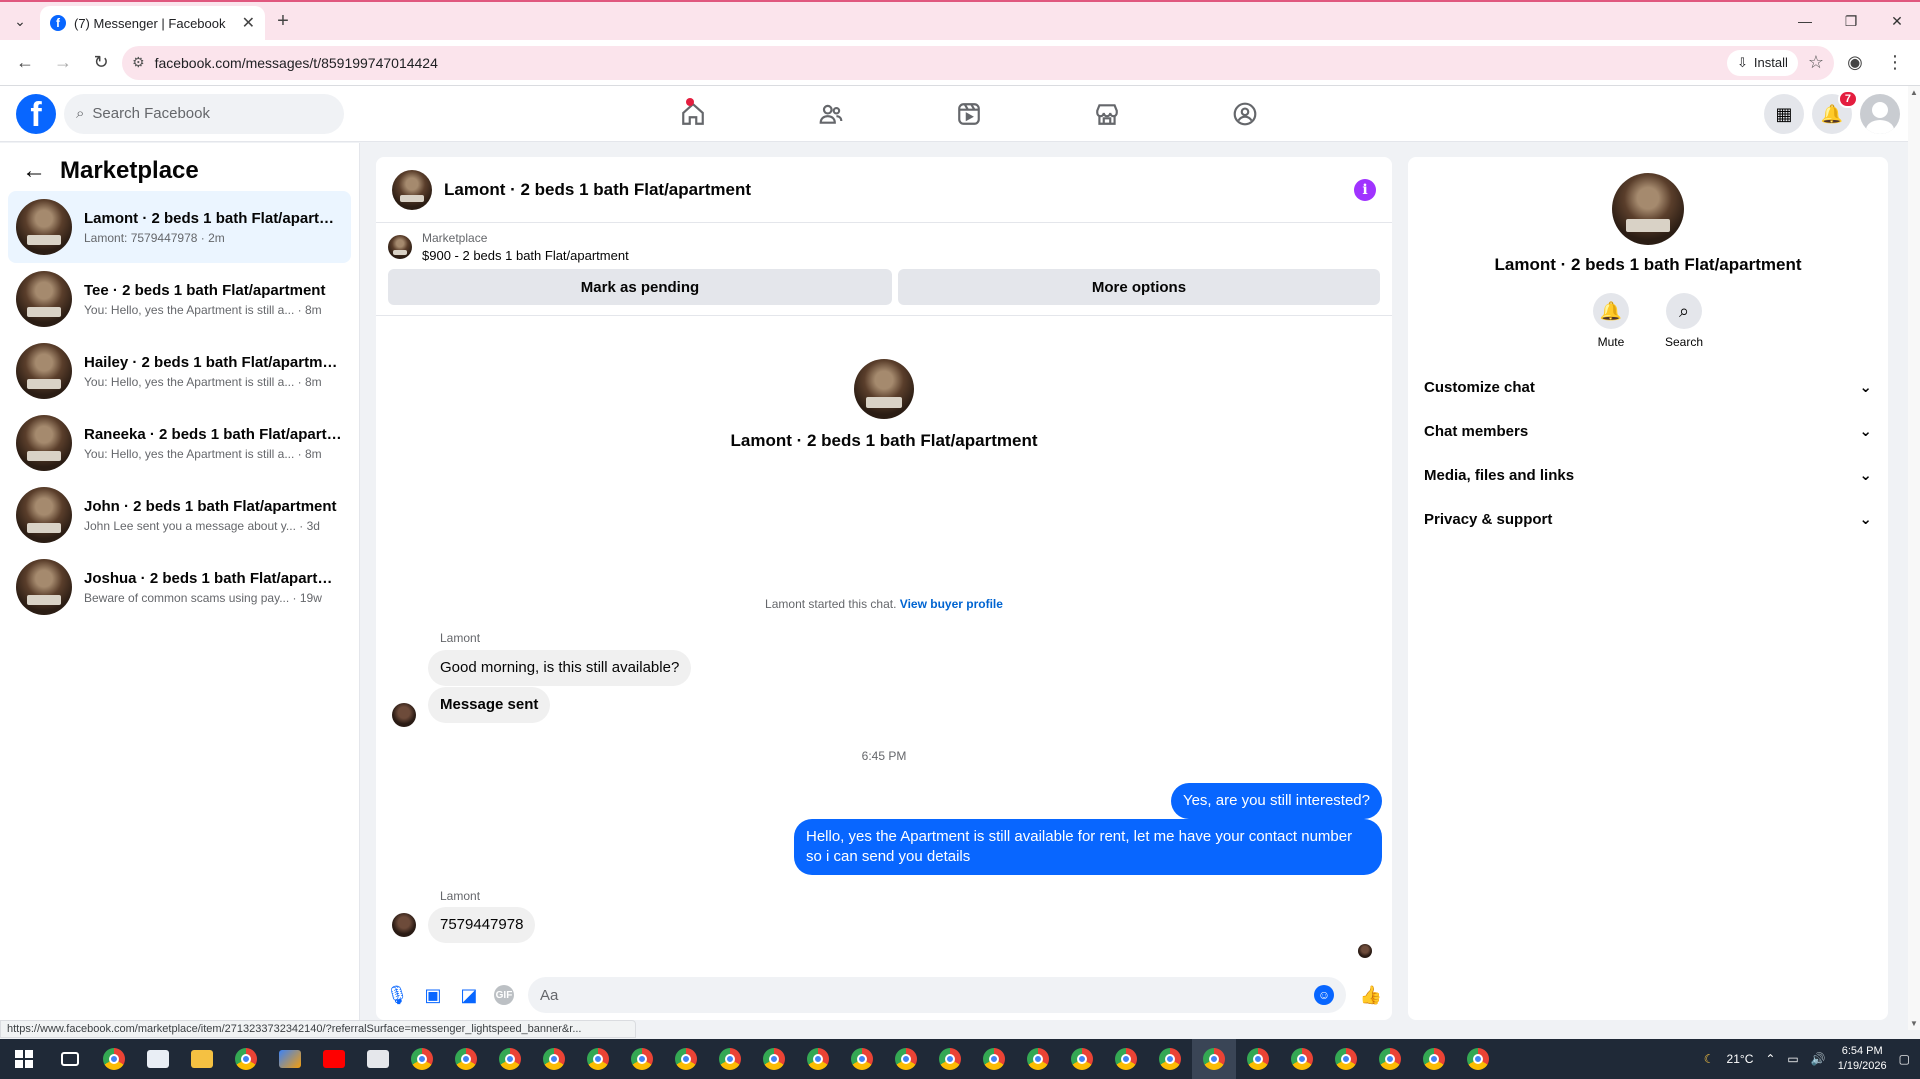 Image resolution: width=1920 pixels, height=1079 pixels. I want to click on copilot-taskbar-icon, so click(290, 1059).